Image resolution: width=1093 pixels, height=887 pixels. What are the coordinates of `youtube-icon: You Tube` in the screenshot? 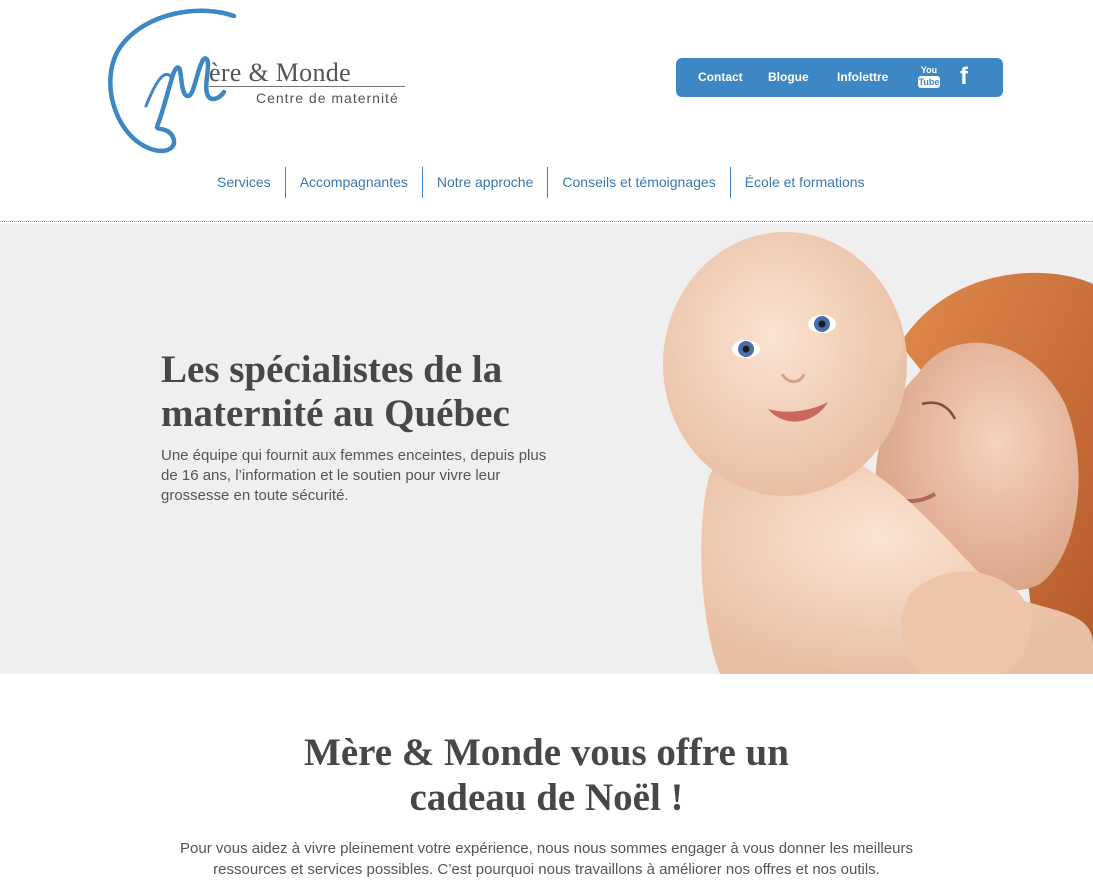 It's located at (929, 77).